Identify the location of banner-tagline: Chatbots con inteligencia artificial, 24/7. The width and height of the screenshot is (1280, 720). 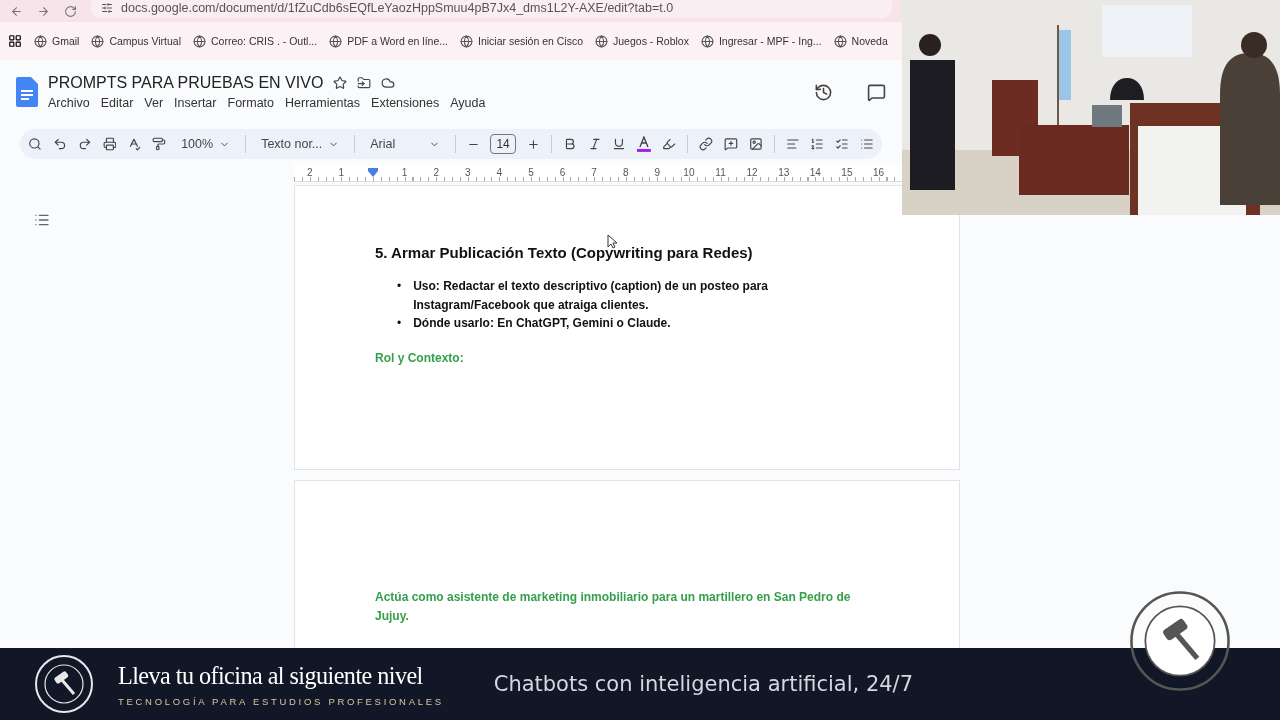
(703, 684).